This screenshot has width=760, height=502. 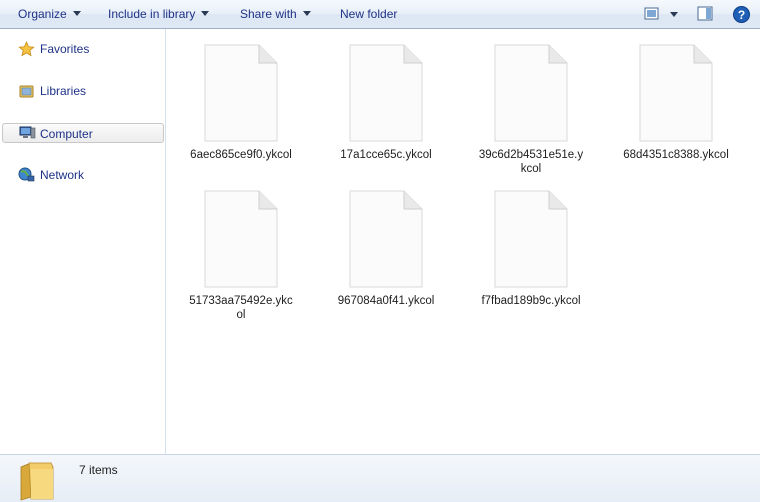 What do you see at coordinates (26, 91) in the screenshot?
I see `library-icon` at bounding box center [26, 91].